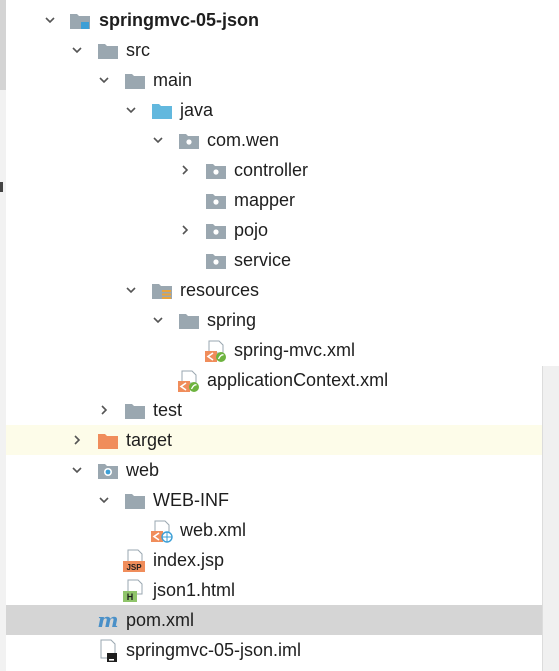  What do you see at coordinates (108, 650) in the screenshot?
I see `iml-file-icon` at bounding box center [108, 650].